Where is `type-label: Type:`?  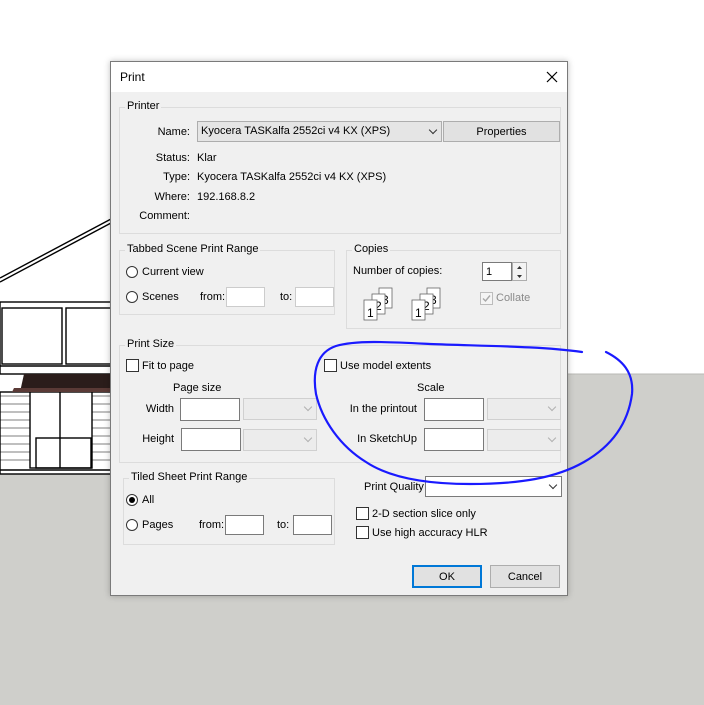
type-label: Type: is located at coordinates (176, 177).